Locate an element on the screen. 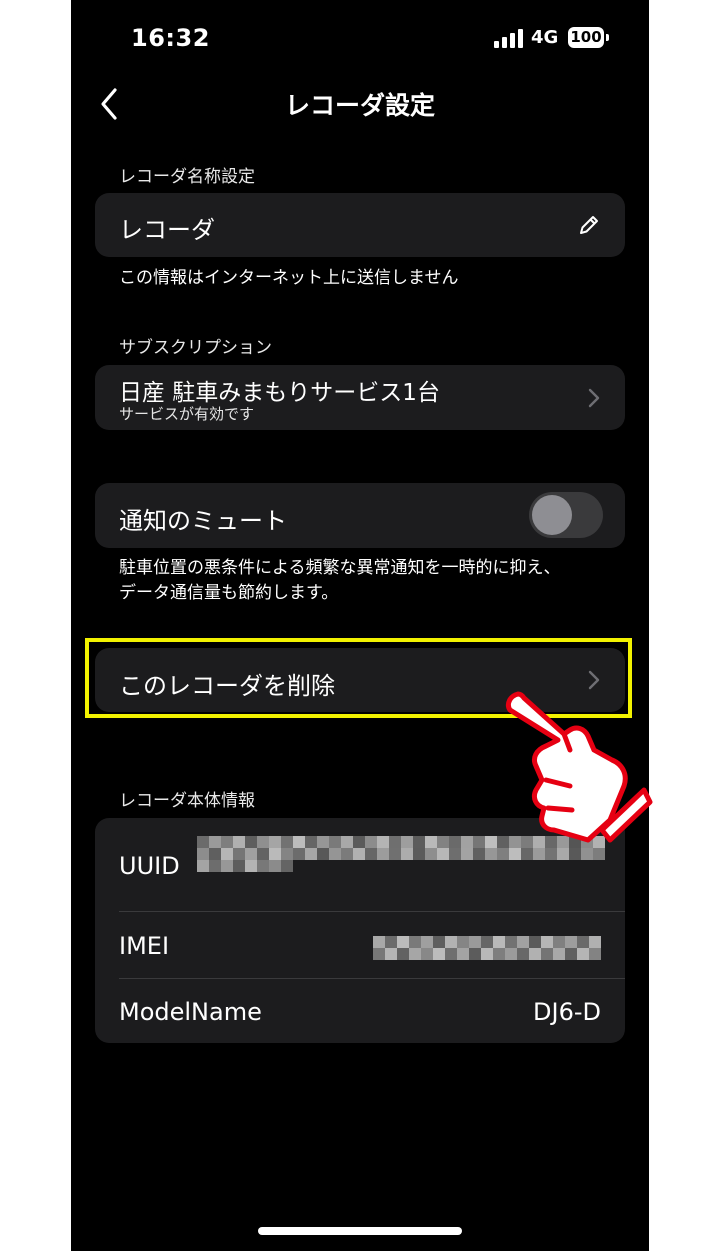 Image resolution: width=720 pixels, height=1251 pixels. subscription-status: サービスが有効です is located at coordinates (187, 414).